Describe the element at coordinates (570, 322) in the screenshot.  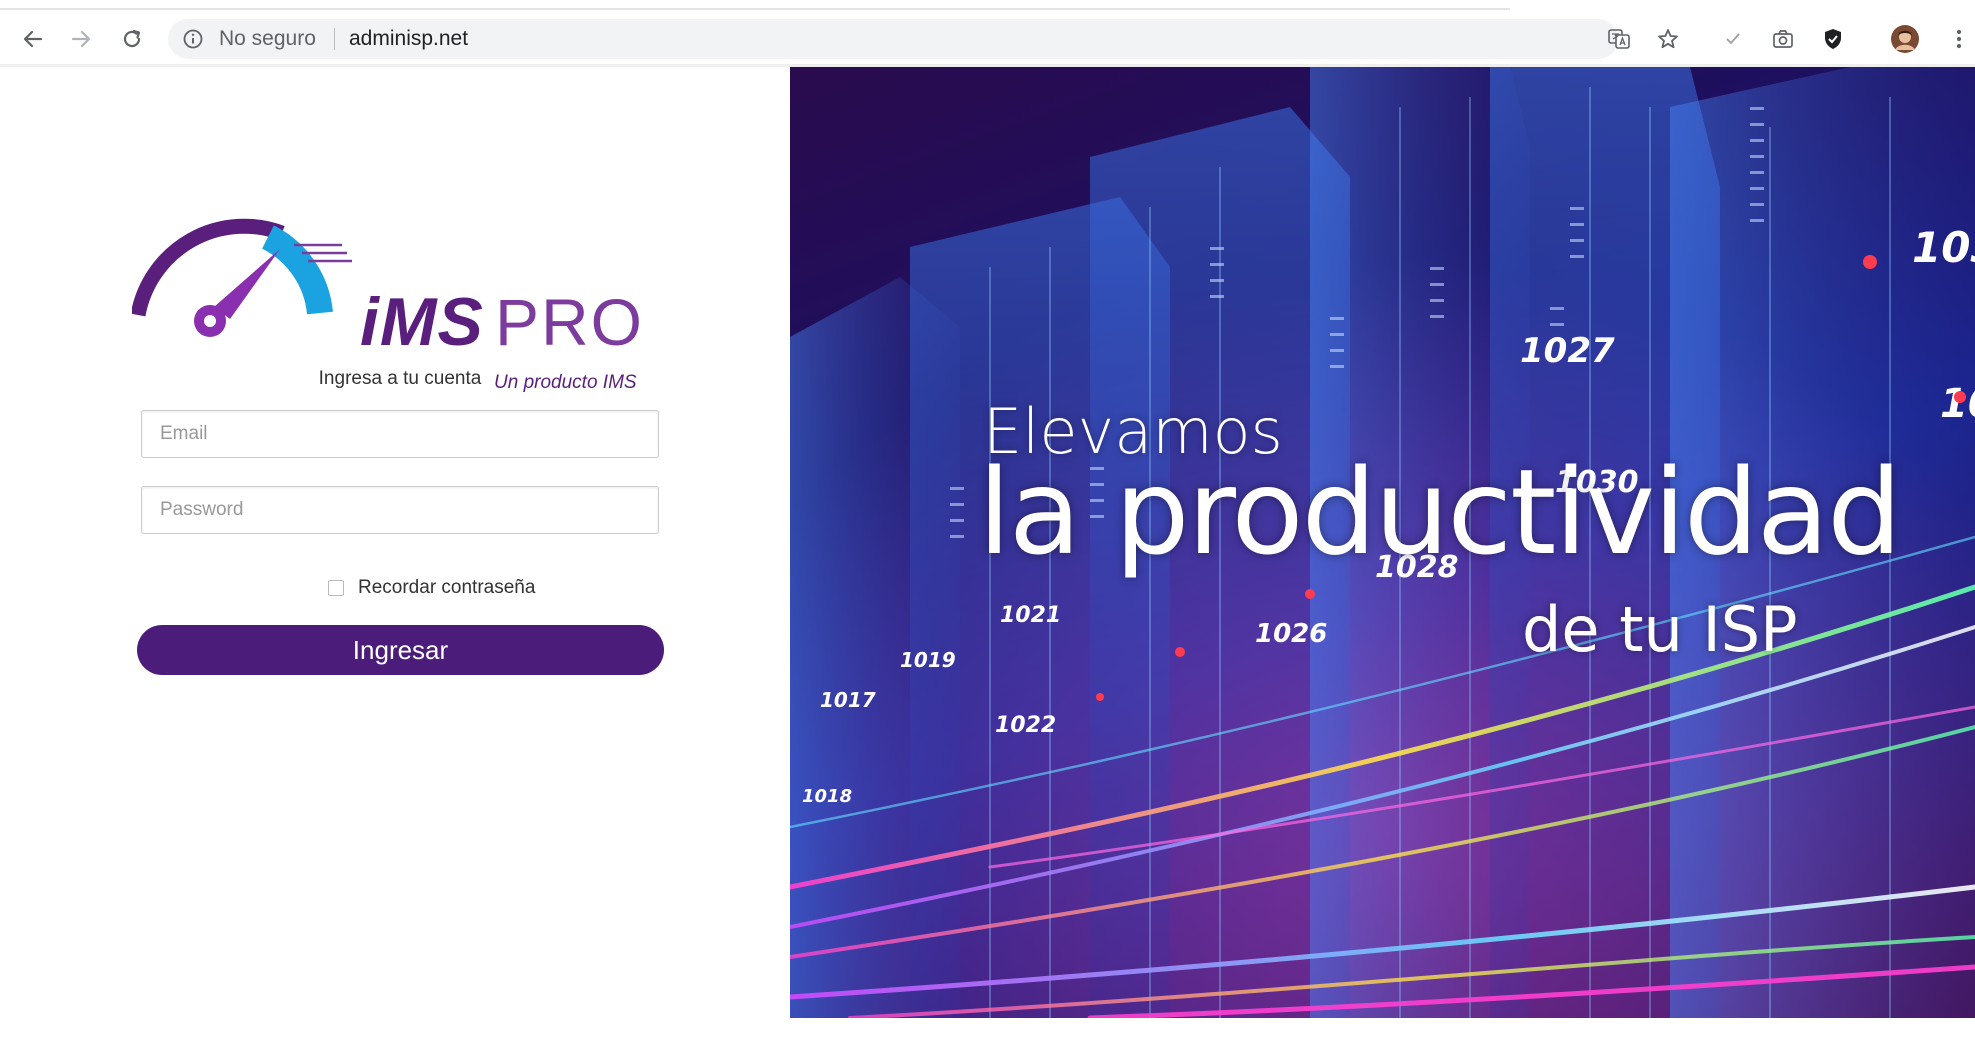
I see `logo-pro-text: PRO` at that location.